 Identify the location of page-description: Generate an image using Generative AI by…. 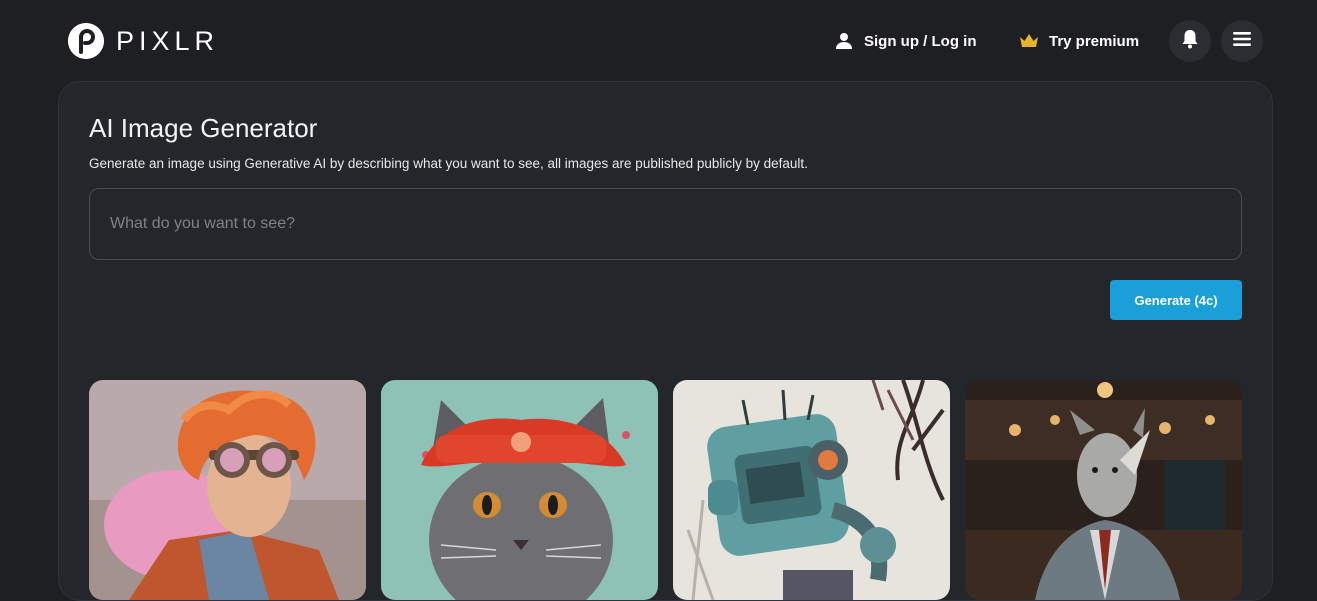
(448, 163).